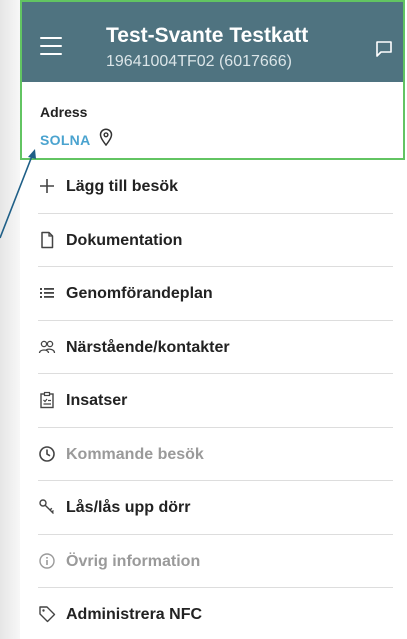  Describe the element at coordinates (128, 507) in the screenshot. I see `menu-item-label: Lås/lås upp dörr` at that location.